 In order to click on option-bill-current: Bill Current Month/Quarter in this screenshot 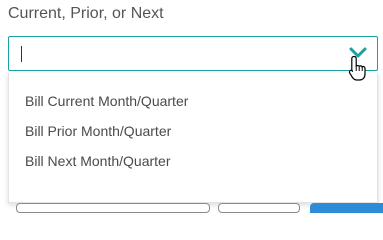, I will do `click(106, 101)`.